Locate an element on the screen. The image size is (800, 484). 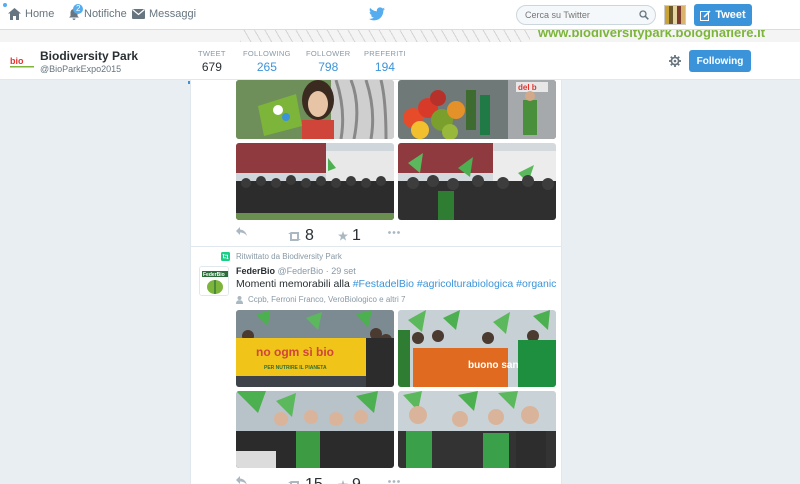
photo-vegetables: del b is located at coordinates (477, 109).